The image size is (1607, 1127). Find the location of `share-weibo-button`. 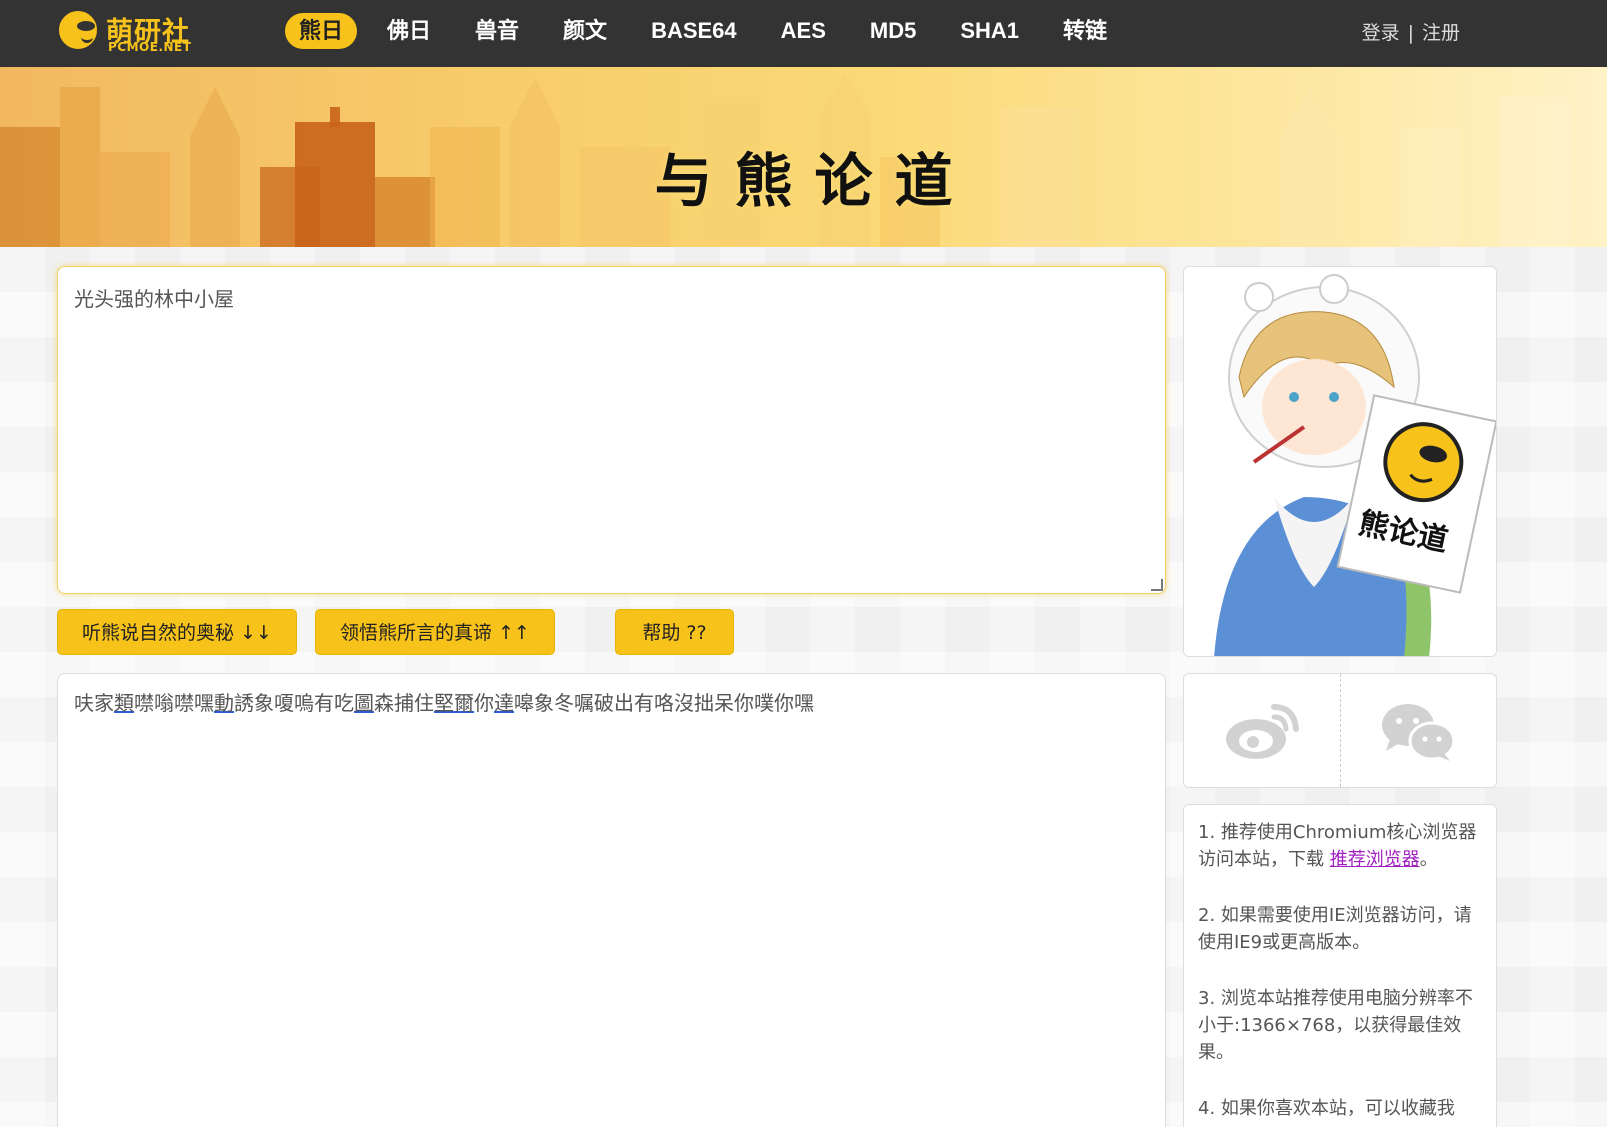

share-weibo-button is located at coordinates (1262, 730).